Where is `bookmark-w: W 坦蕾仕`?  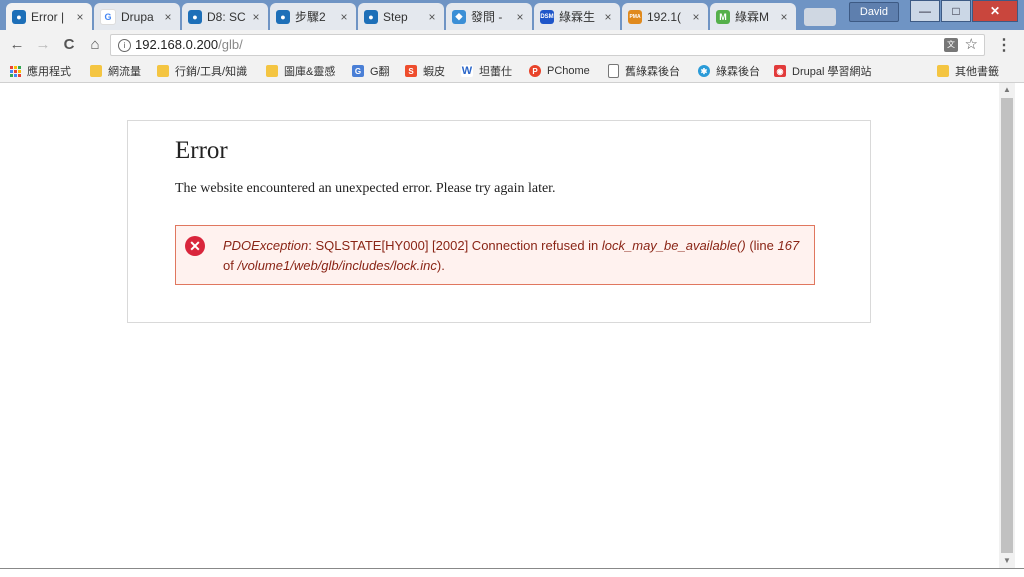
bookmark-w: W 坦蕾仕 is located at coordinates (486, 71).